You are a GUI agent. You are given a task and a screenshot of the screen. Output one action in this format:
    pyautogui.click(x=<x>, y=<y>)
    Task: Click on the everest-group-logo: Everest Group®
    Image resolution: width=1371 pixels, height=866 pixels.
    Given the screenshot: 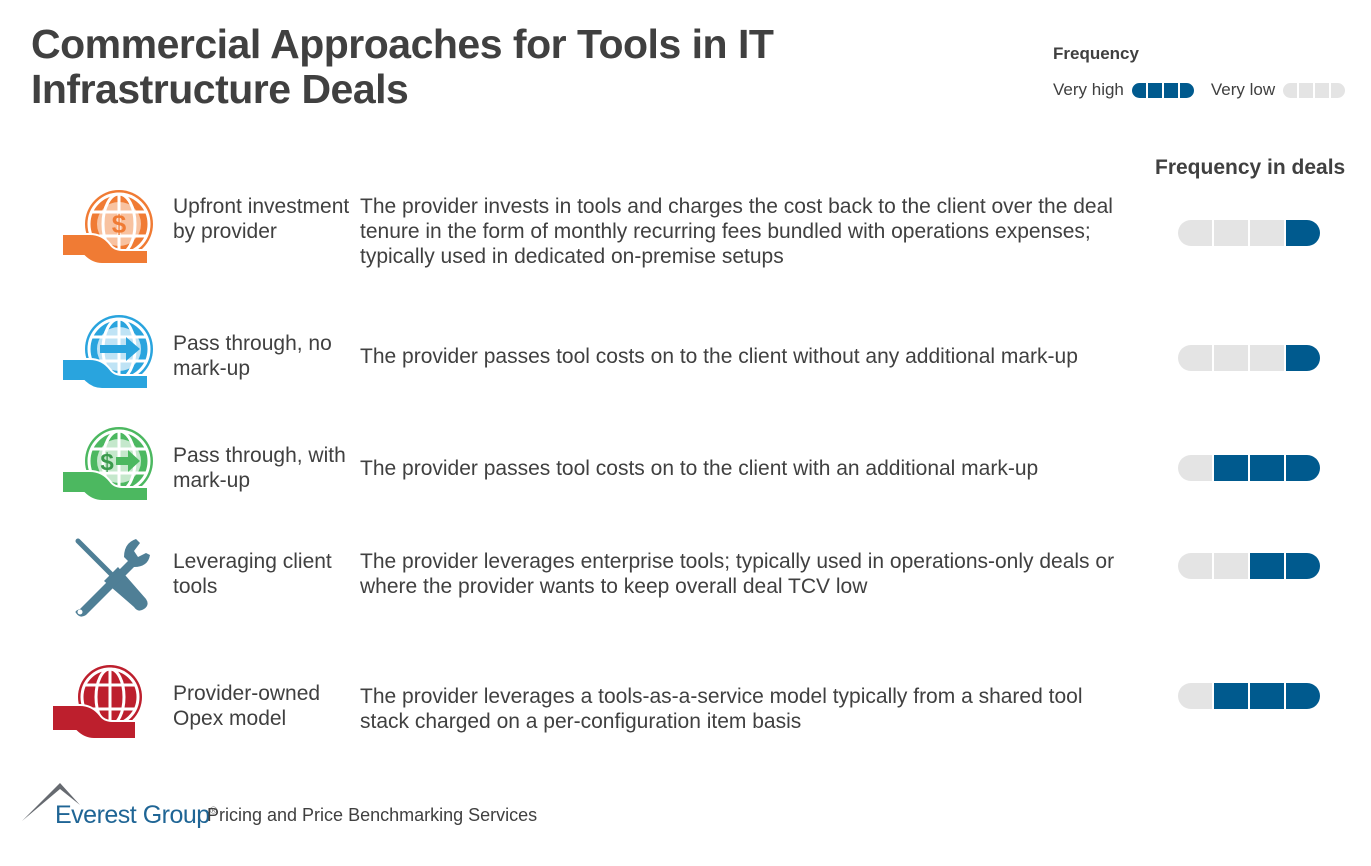 What is the action you would take?
    pyautogui.click(x=136, y=815)
    